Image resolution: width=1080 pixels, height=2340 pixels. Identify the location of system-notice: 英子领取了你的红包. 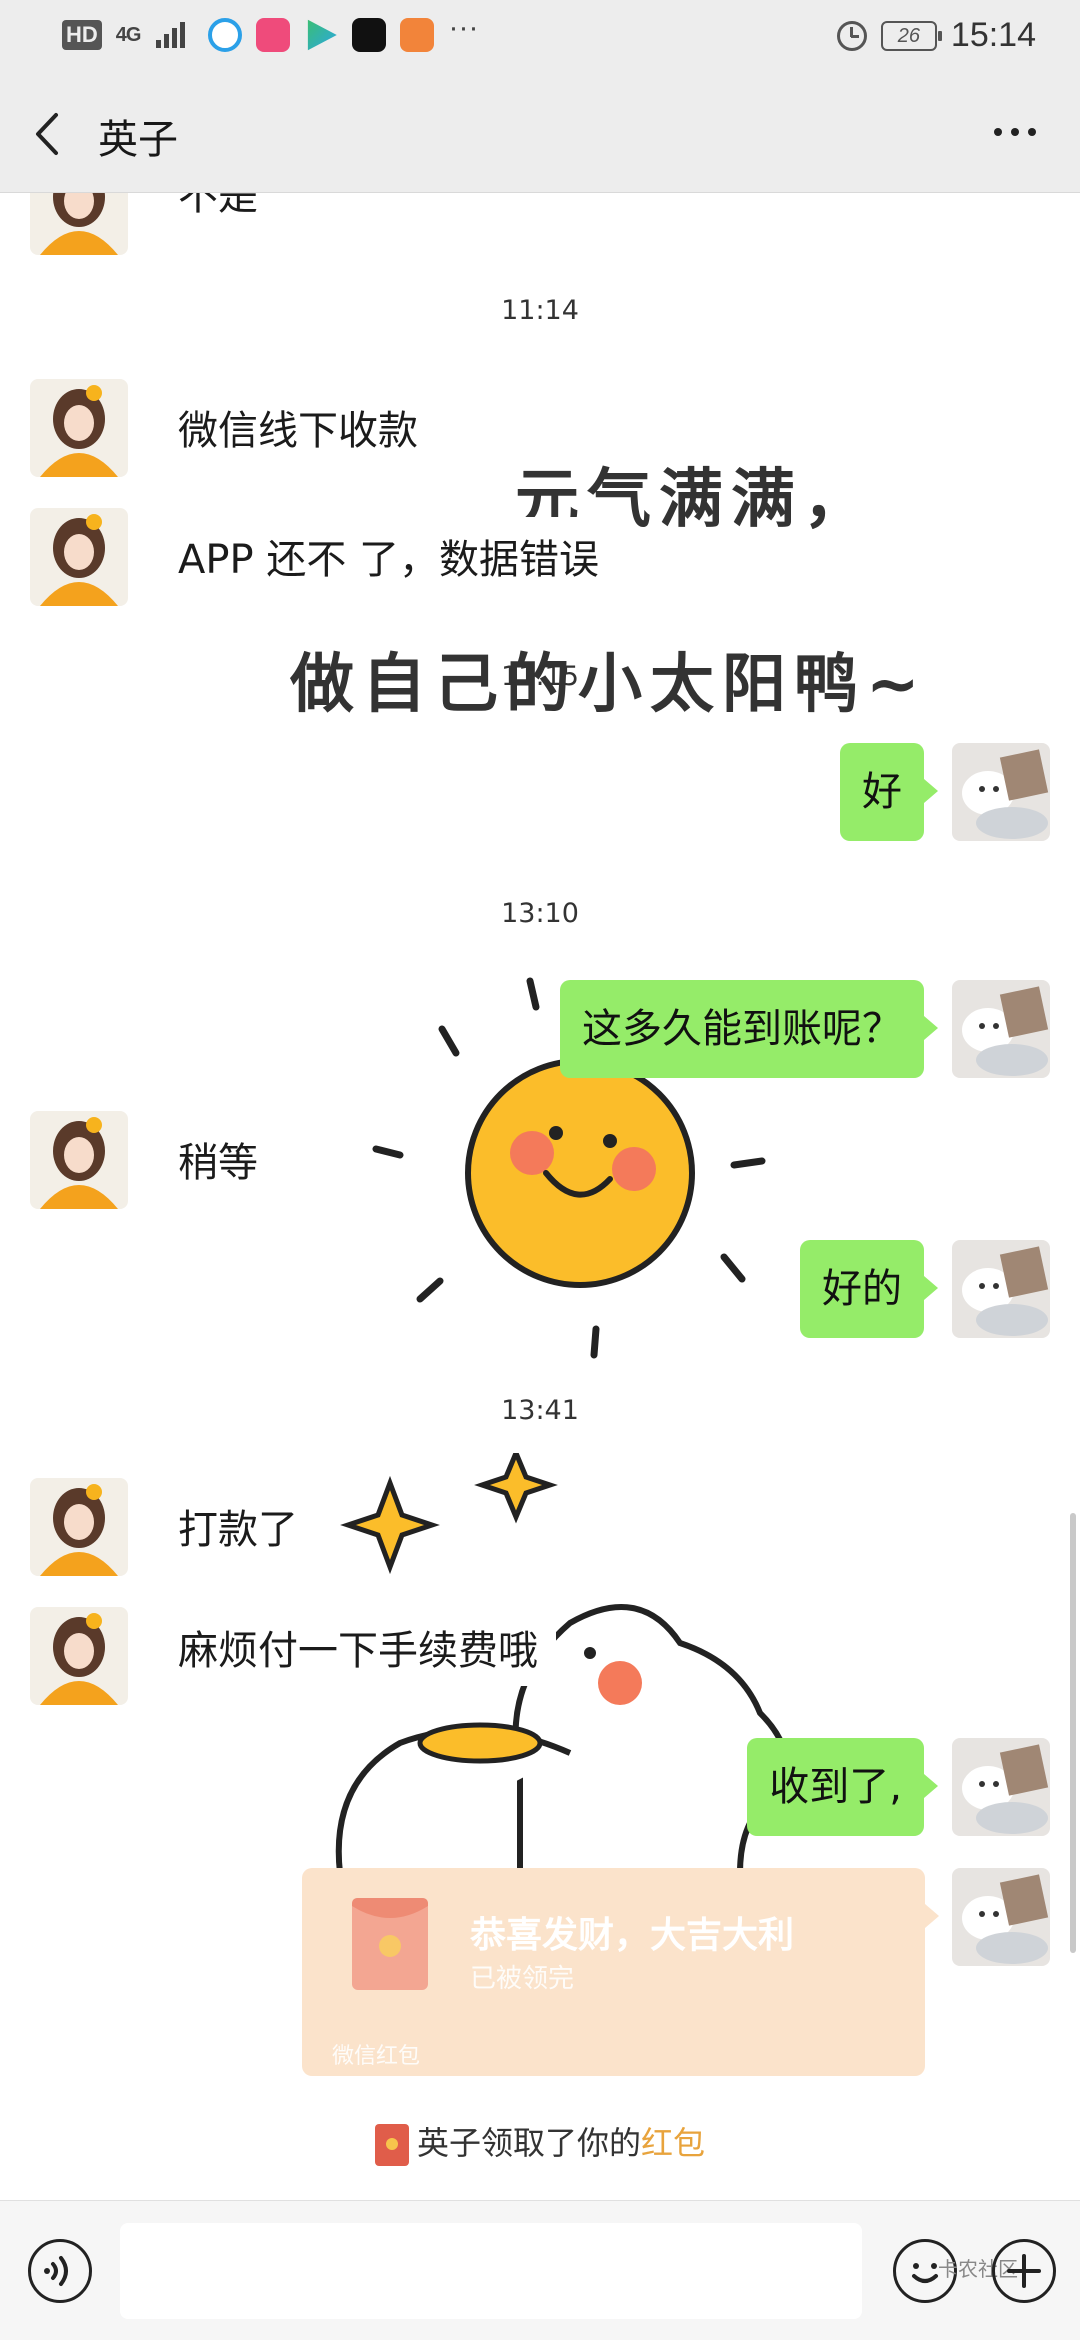
(540, 2142).